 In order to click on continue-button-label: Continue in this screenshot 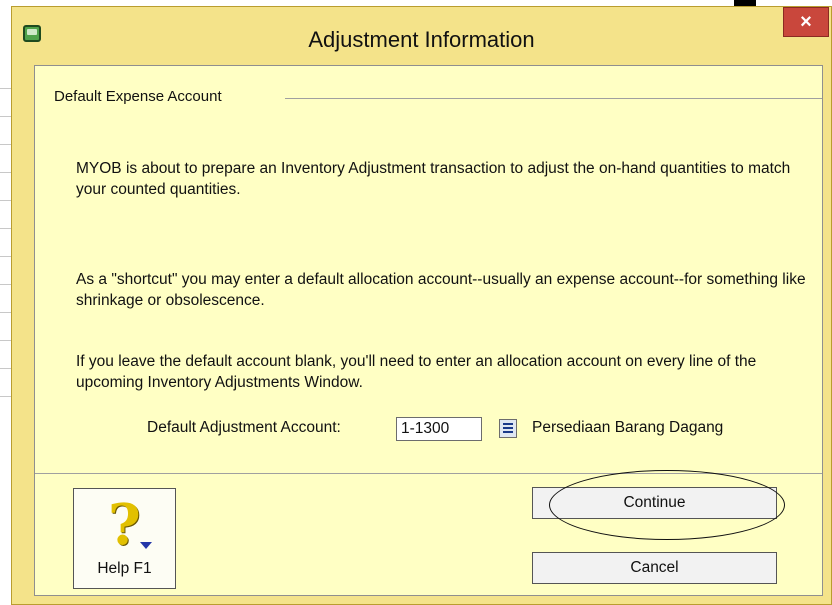, I will do `click(654, 502)`.